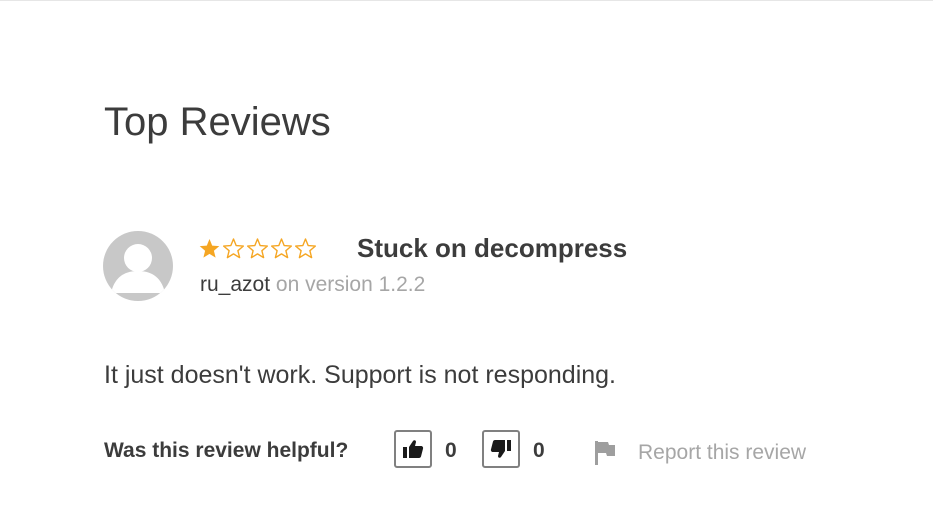 Image resolution: width=933 pixels, height=528 pixels. I want to click on review-meta: ru_azot on version 1.2.2, so click(312, 285).